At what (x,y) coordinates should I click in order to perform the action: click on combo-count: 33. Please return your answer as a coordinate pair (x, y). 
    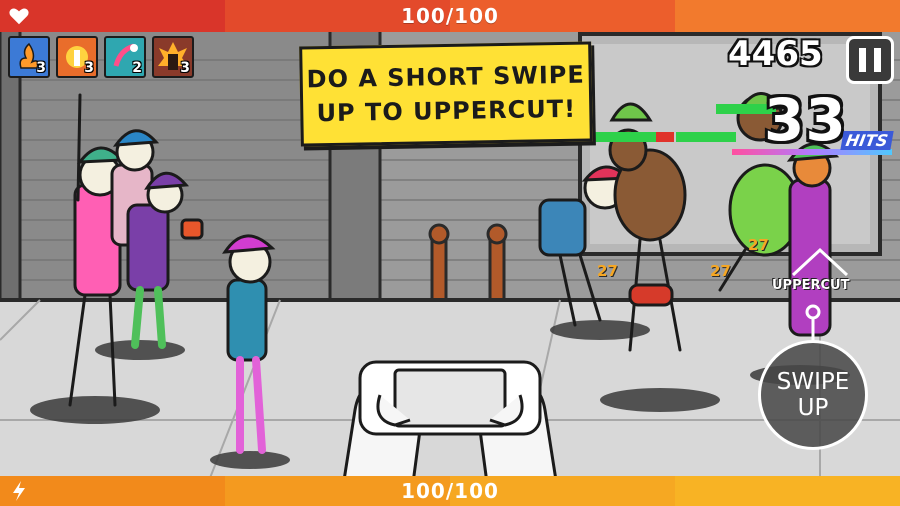
    Looking at the image, I should click on (805, 120).